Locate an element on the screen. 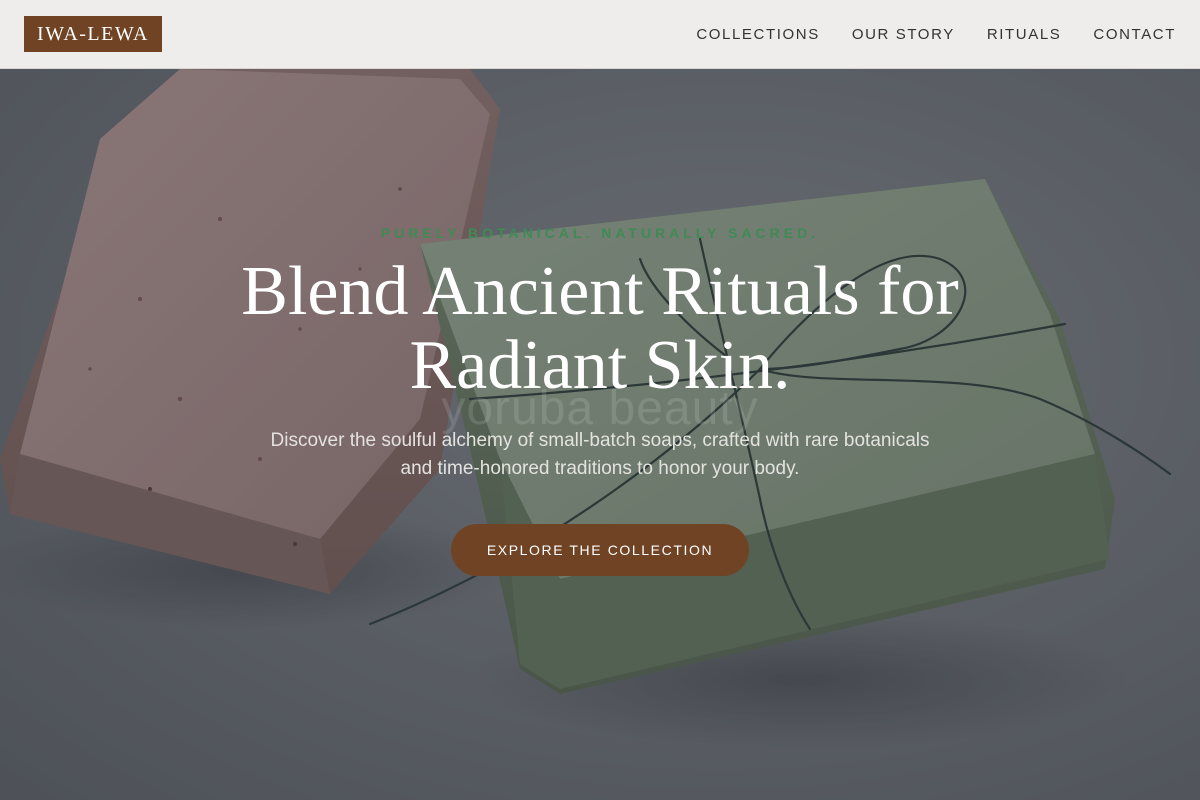 This screenshot has height=800, width=1200. nav-collections: COLLECTIONS is located at coordinates (757, 34).